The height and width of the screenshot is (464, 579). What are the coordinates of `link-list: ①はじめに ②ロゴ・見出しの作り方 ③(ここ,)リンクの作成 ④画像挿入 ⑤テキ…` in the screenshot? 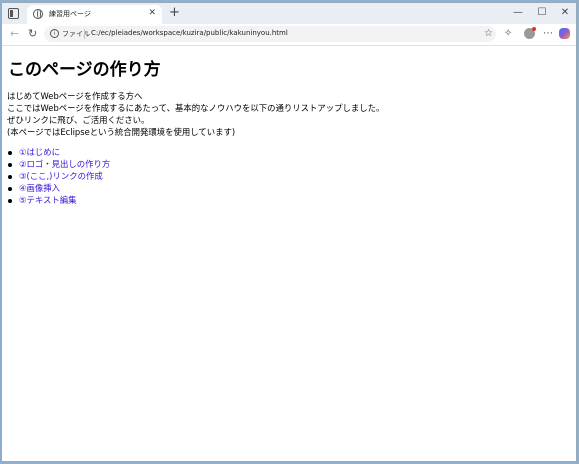 It's located at (58, 176).